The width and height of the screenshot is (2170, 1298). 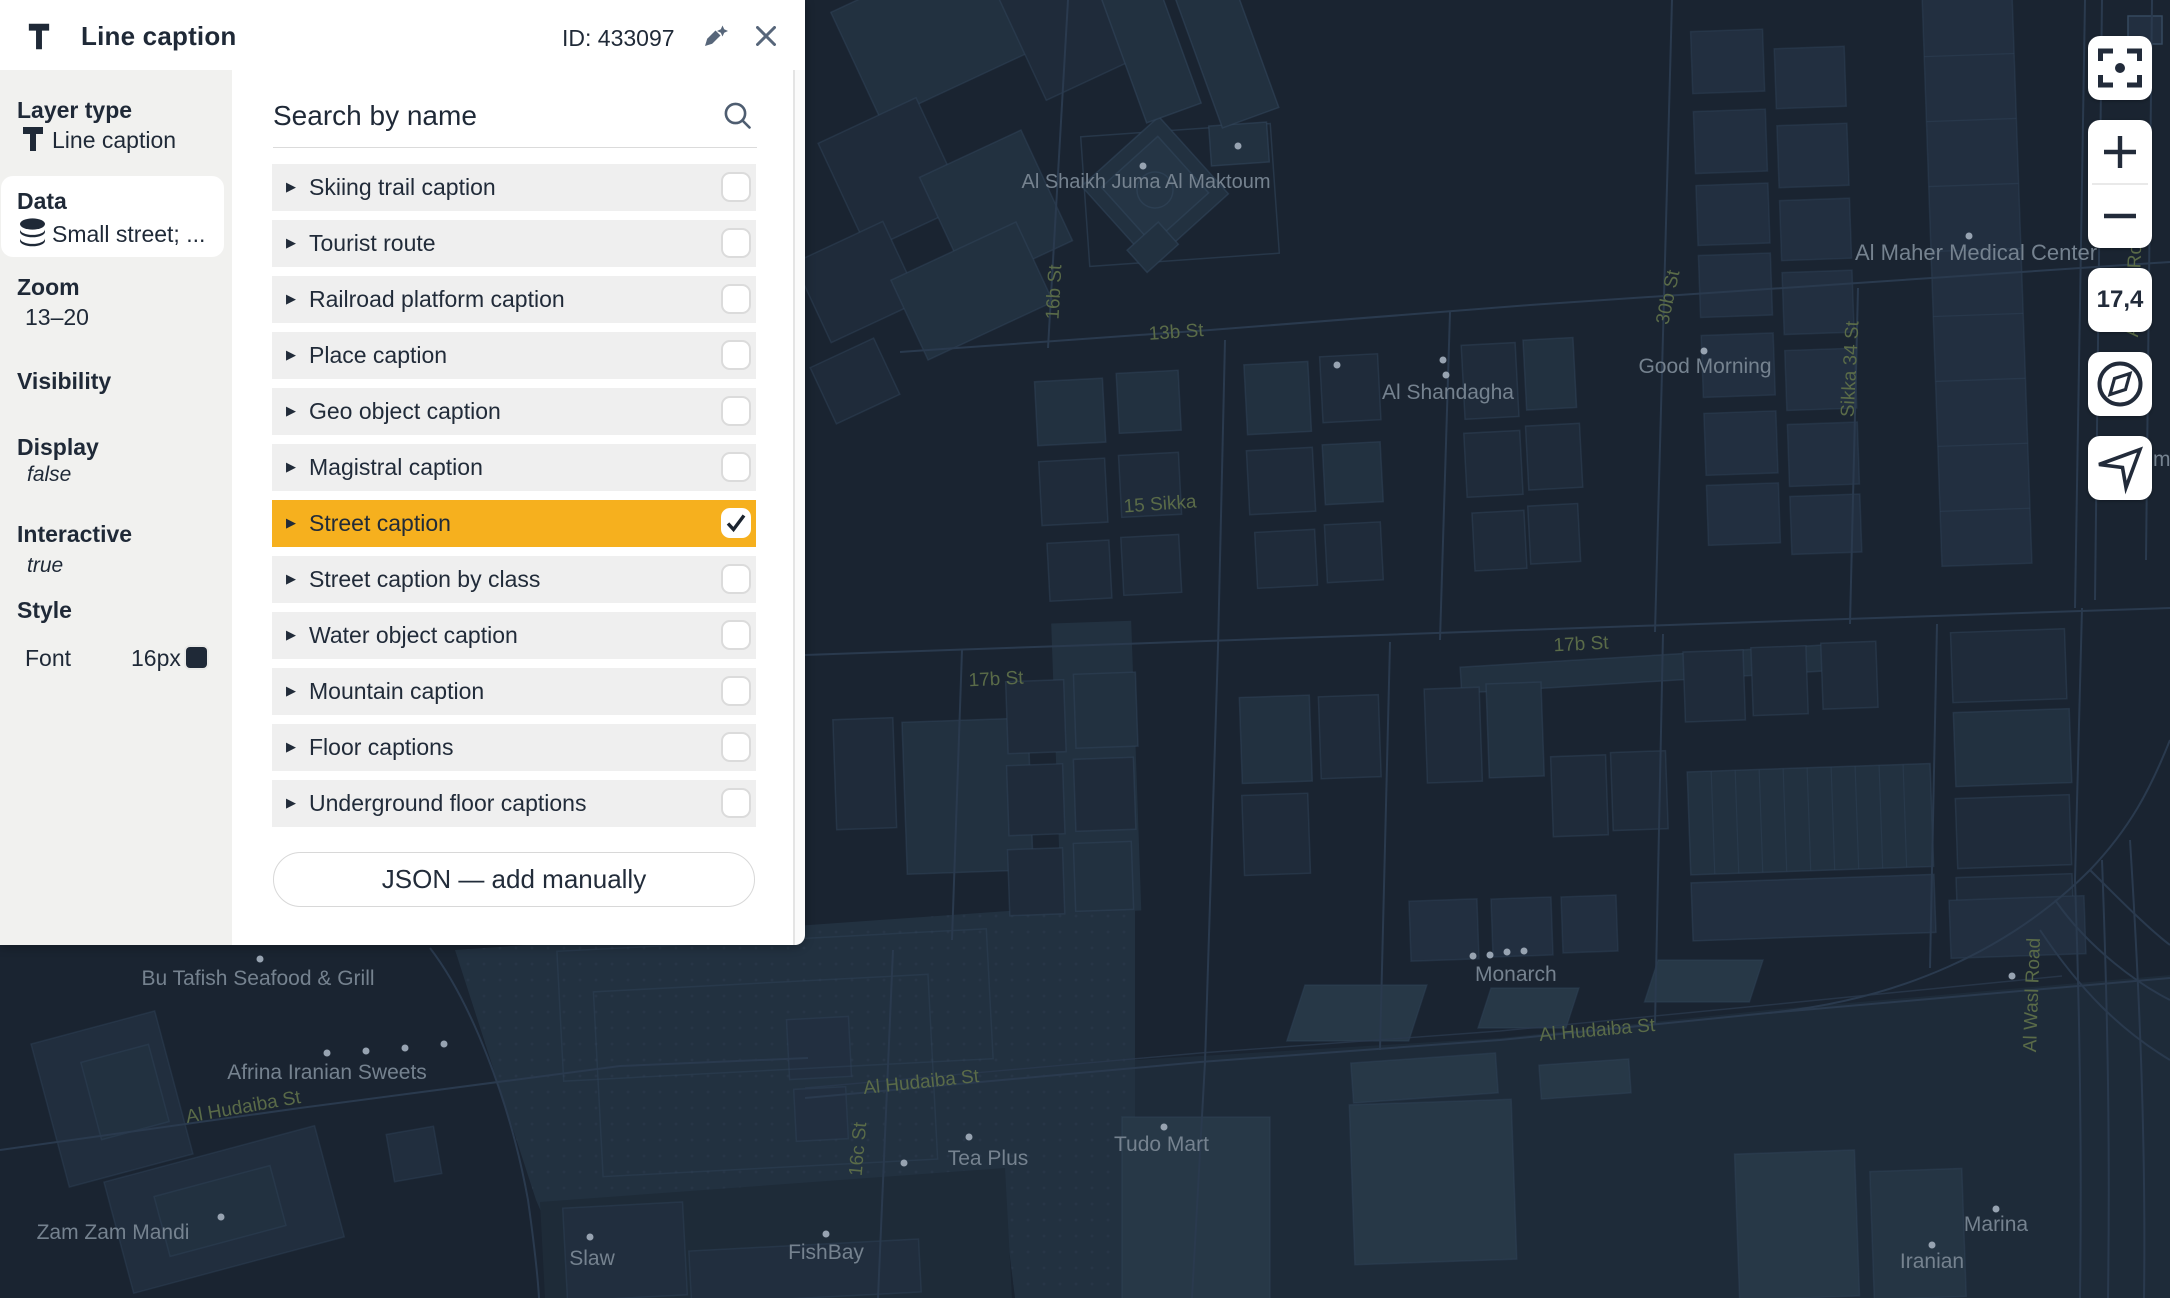 I want to click on svg-text: Monarch, so click(x=1516, y=974).